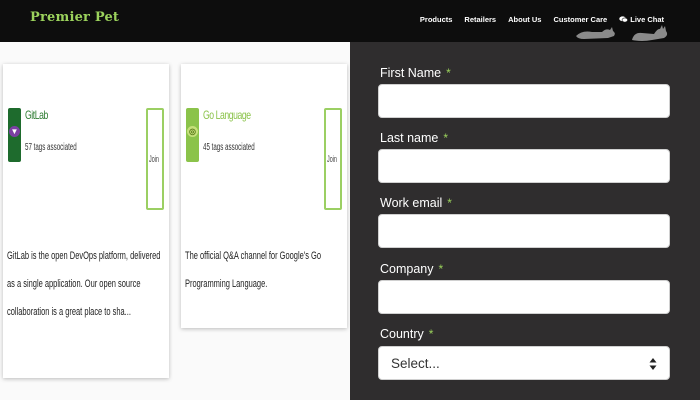 The width and height of the screenshot is (700, 400). Describe the element at coordinates (227, 115) in the screenshot. I see `card-title: Go Language` at that location.